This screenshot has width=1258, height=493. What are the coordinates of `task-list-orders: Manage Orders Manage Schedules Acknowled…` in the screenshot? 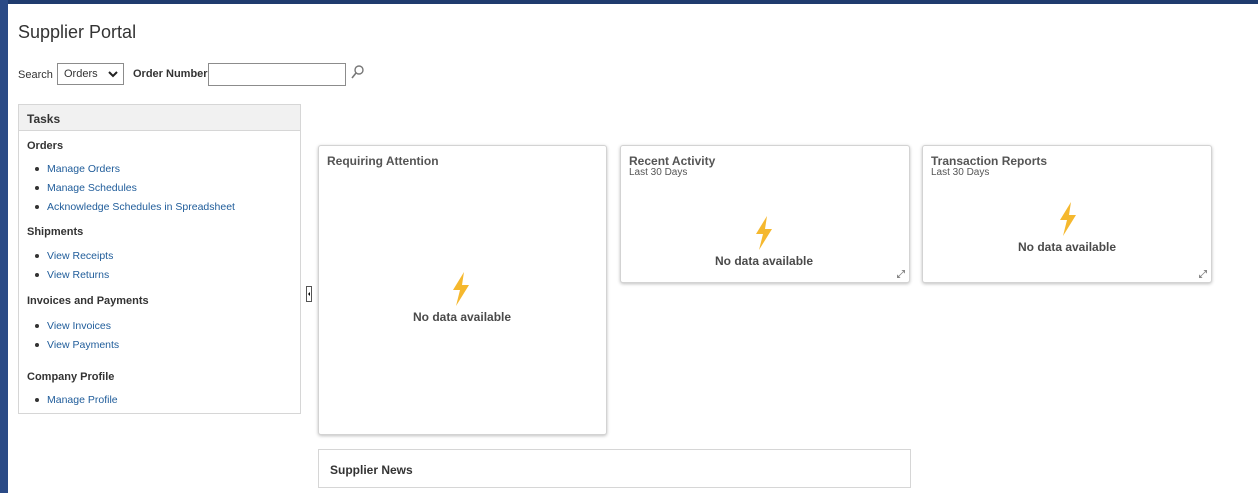 It's located at (135, 188).